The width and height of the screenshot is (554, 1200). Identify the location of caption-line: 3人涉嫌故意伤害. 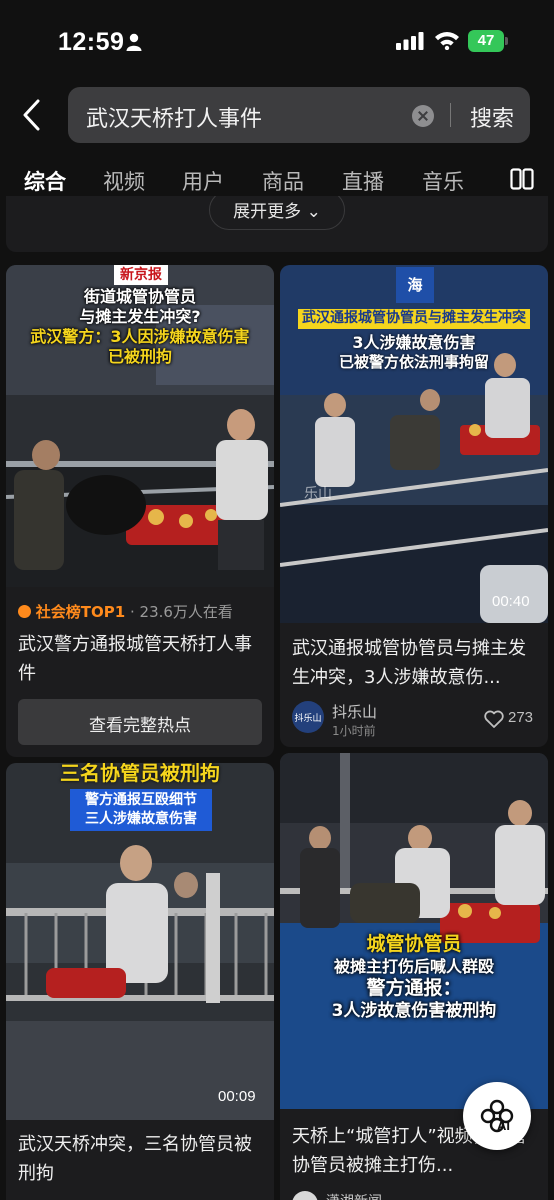
(414, 342).